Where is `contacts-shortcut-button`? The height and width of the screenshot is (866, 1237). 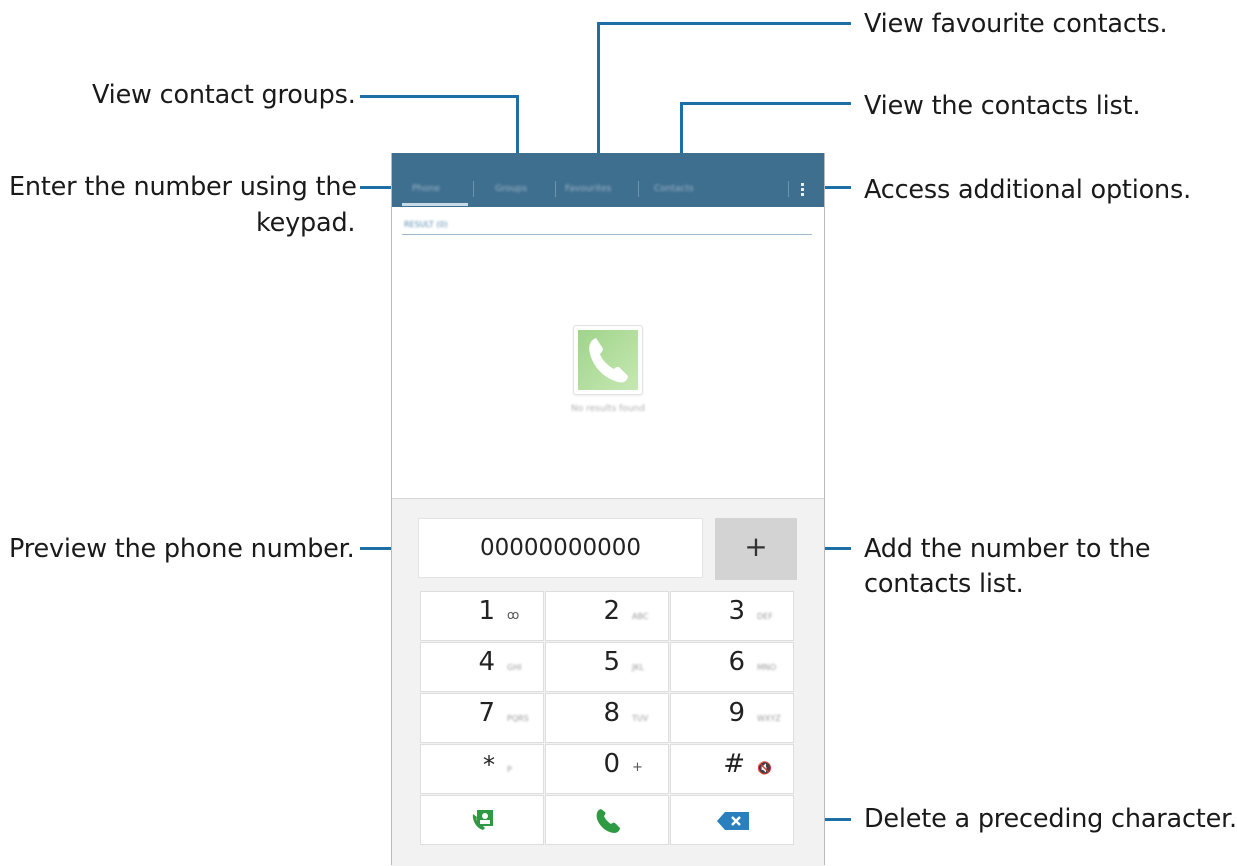
contacts-shortcut-button is located at coordinates (482, 820).